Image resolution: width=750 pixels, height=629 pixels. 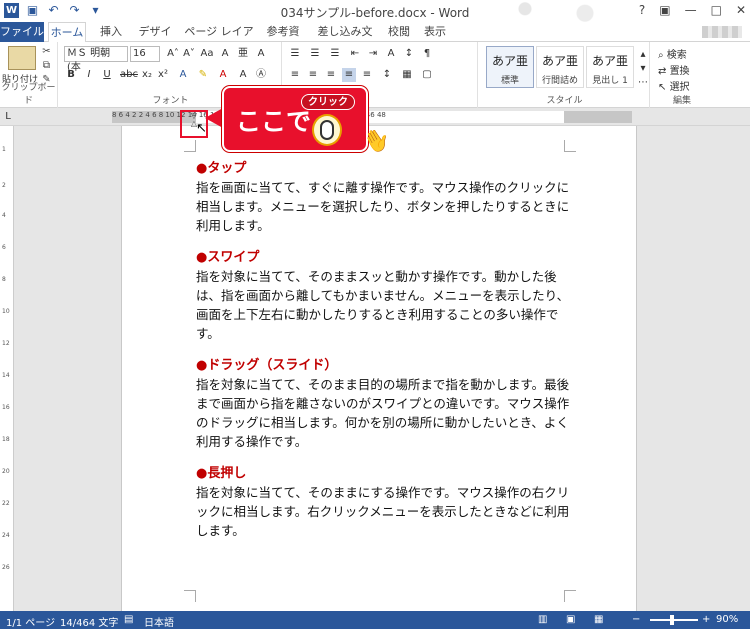 What do you see at coordinates (163, 75) in the screenshot?
I see `superscript-icon: x²` at bounding box center [163, 75].